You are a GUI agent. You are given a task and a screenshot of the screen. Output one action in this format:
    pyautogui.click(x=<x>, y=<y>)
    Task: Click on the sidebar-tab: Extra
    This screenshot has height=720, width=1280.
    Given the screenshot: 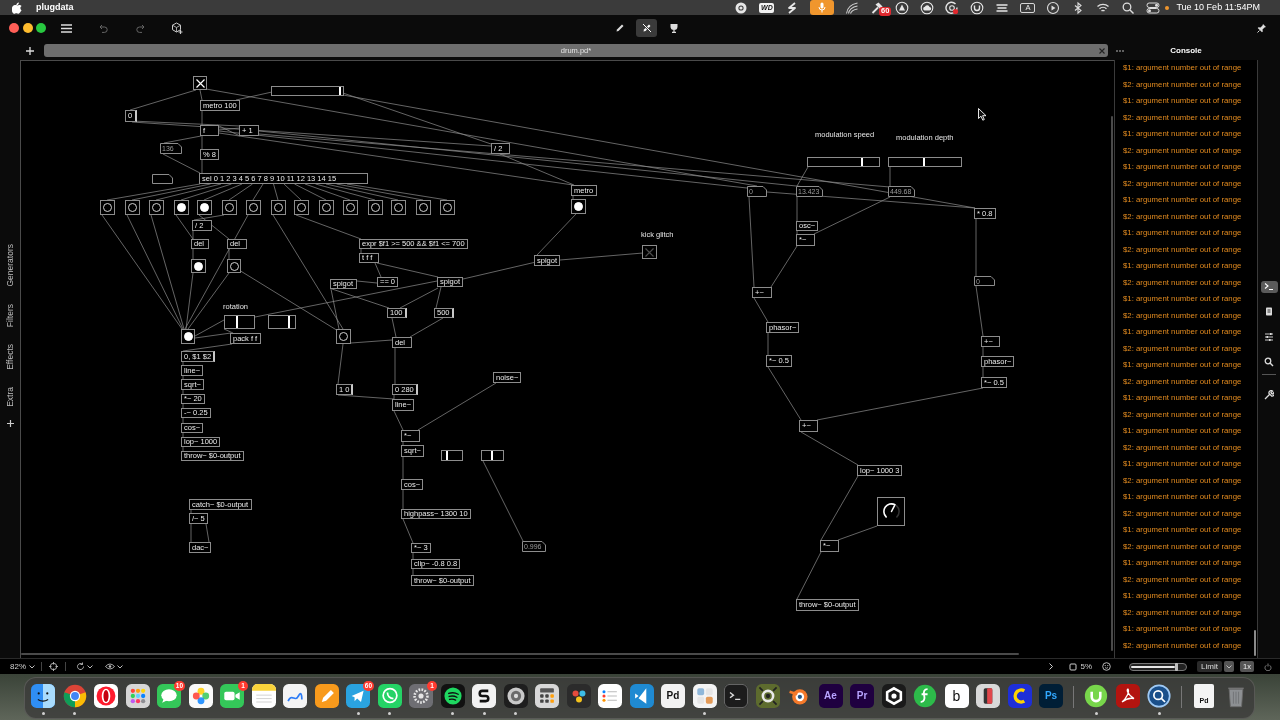 What is the action you would take?
    pyautogui.click(x=10, y=396)
    